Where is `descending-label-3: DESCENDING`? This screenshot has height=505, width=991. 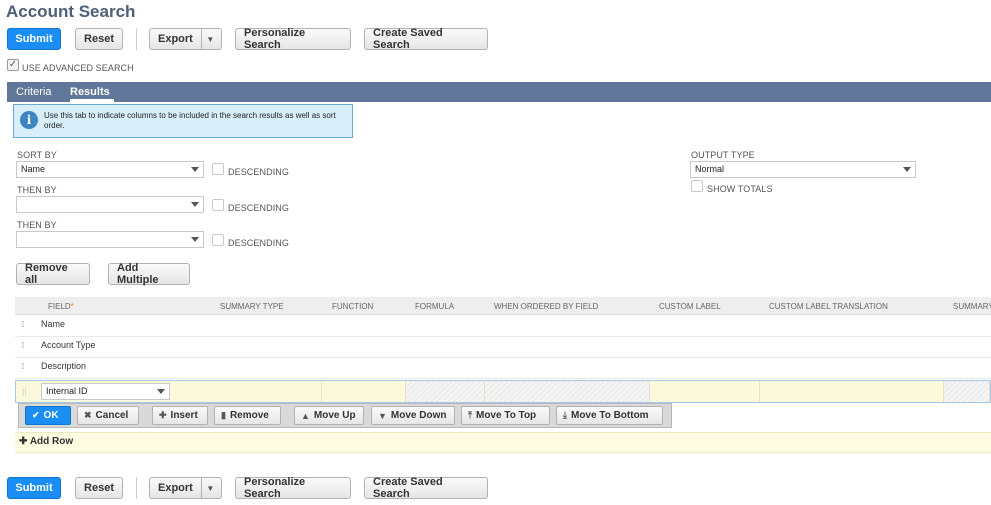 descending-label-3: DESCENDING is located at coordinates (259, 243).